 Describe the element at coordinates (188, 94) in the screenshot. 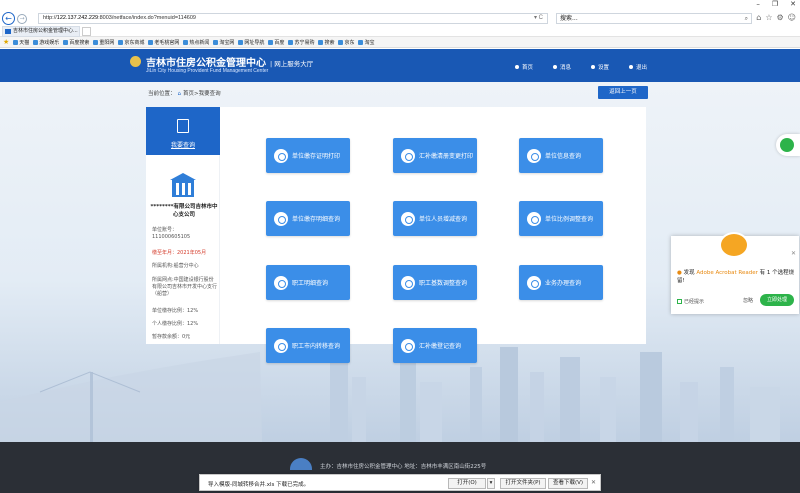

I see `breadcrumb-home: 首页` at that location.